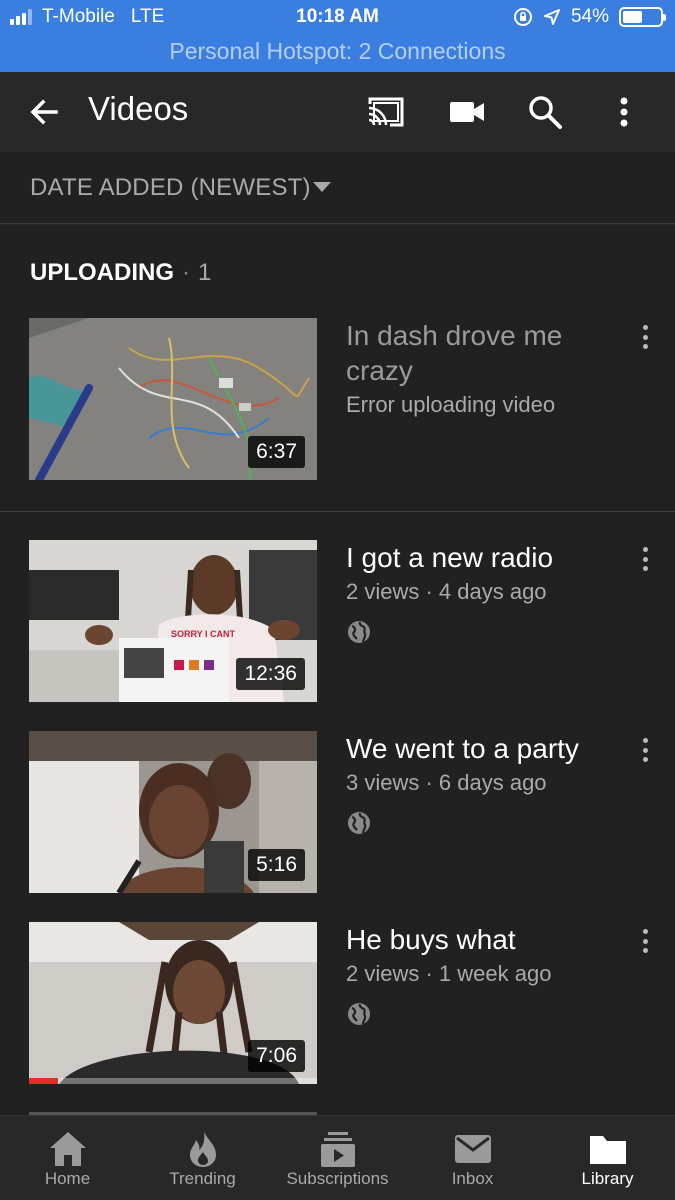 The image size is (675, 1200). What do you see at coordinates (481, 353) in the screenshot?
I see `video-title: In dash drove me crazy` at bounding box center [481, 353].